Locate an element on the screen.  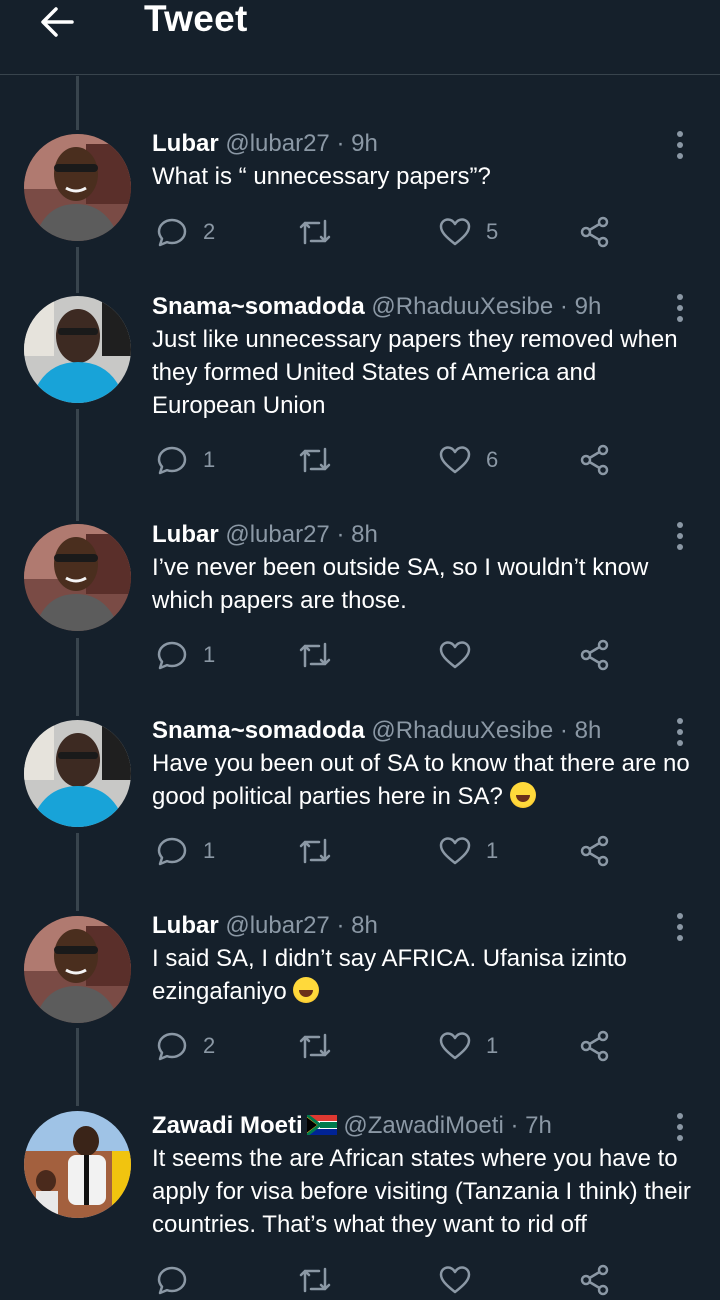
tweet-header: Zawadi Moeti @ZawadiMoeti · 7h is located at coordinates (352, 1126).